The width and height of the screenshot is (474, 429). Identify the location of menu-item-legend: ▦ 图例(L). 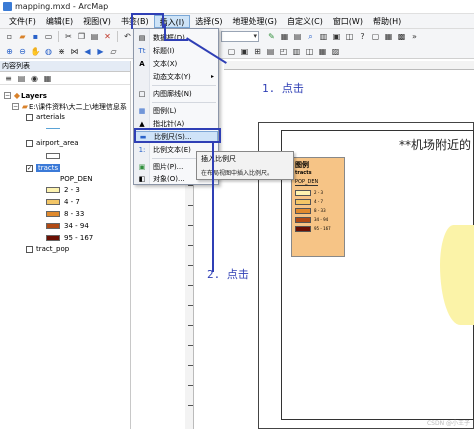
(176, 110).